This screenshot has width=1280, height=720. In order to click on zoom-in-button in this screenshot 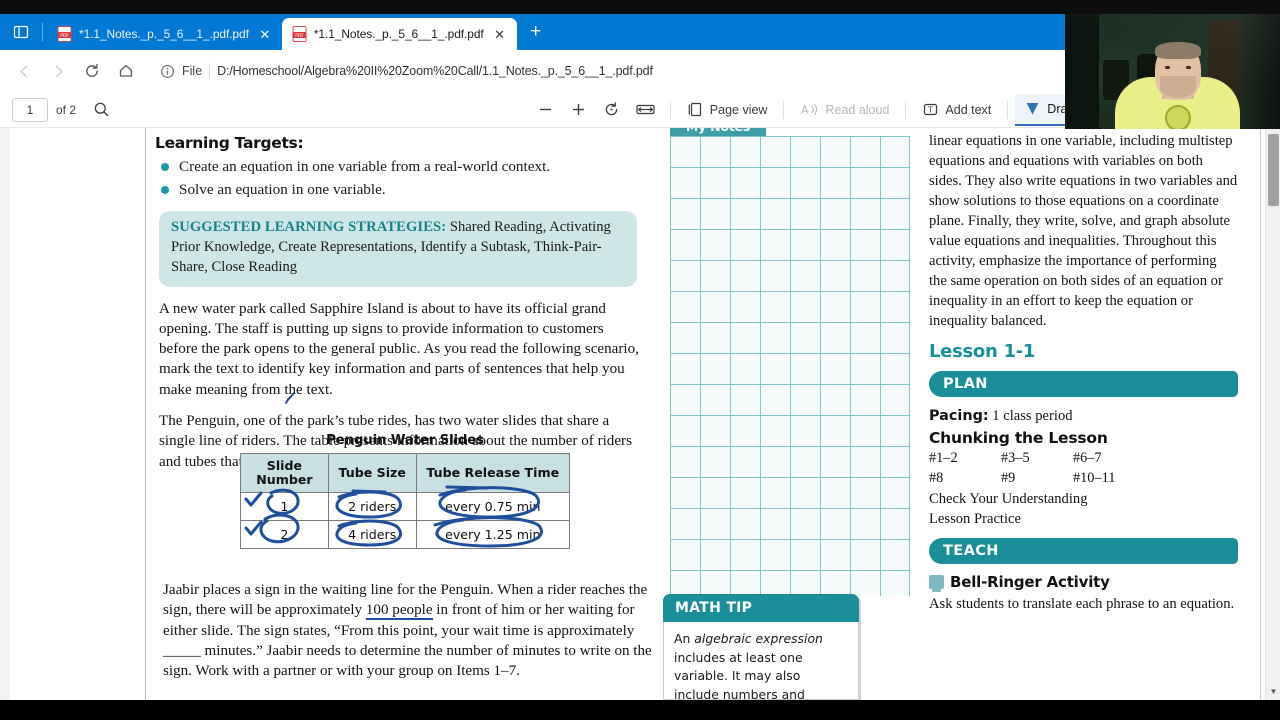, I will do `click(578, 110)`.